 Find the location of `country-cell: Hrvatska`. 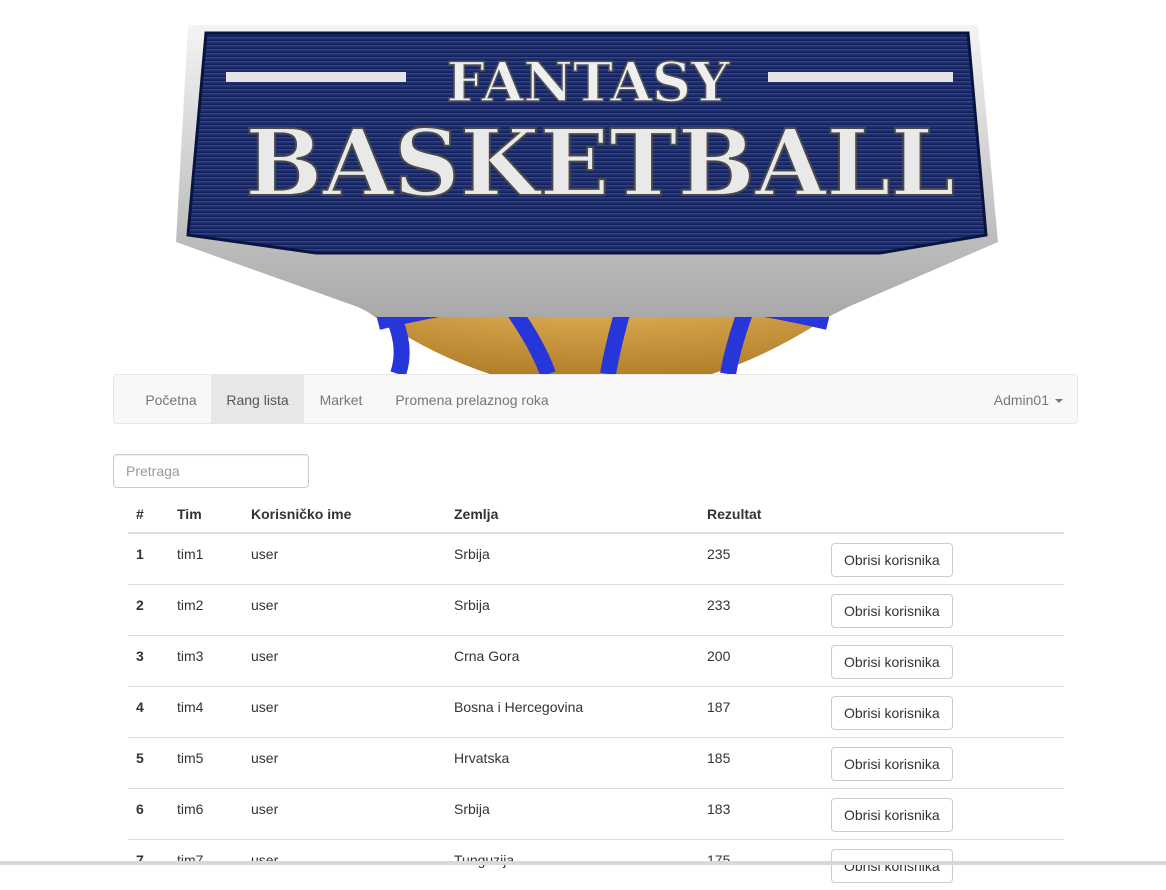

country-cell: Hrvatska is located at coordinates (572, 763).